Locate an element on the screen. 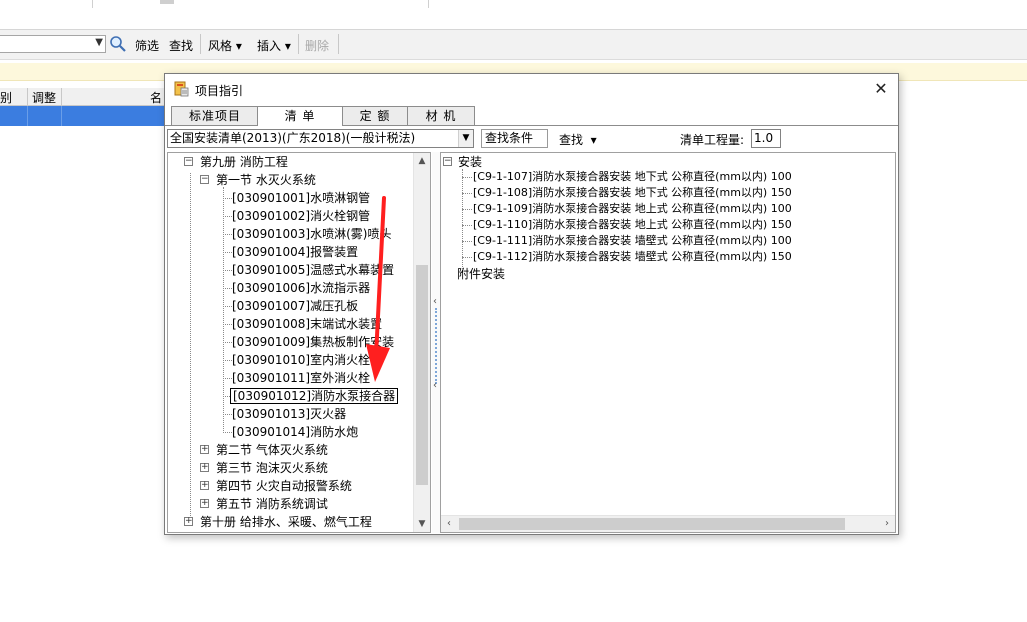 The height and width of the screenshot is (622, 1027). quantity-input: 1.0 is located at coordinates (766, 138).